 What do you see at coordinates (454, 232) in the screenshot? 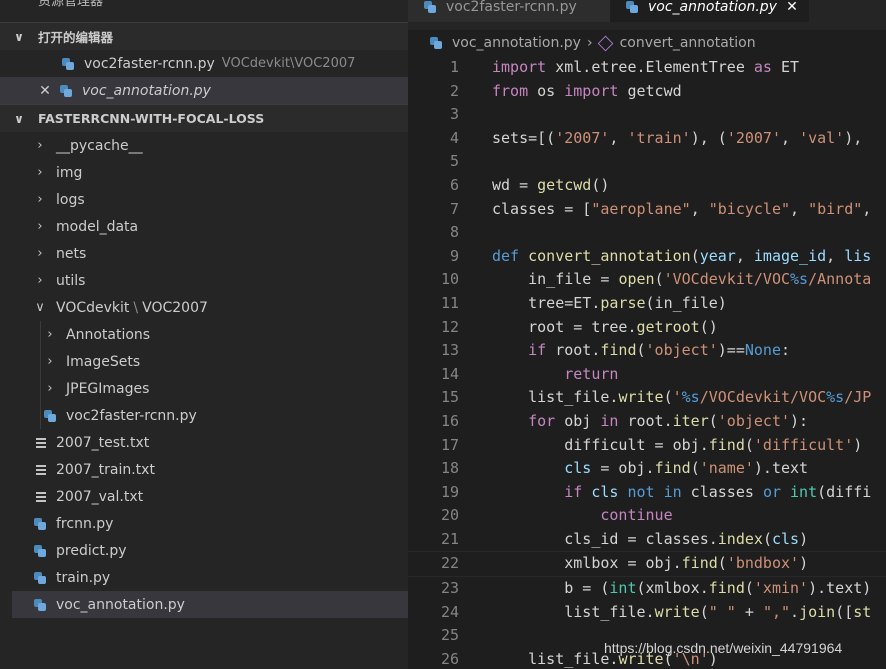
I see `line-number: 8` at bounding box center [454, 232].